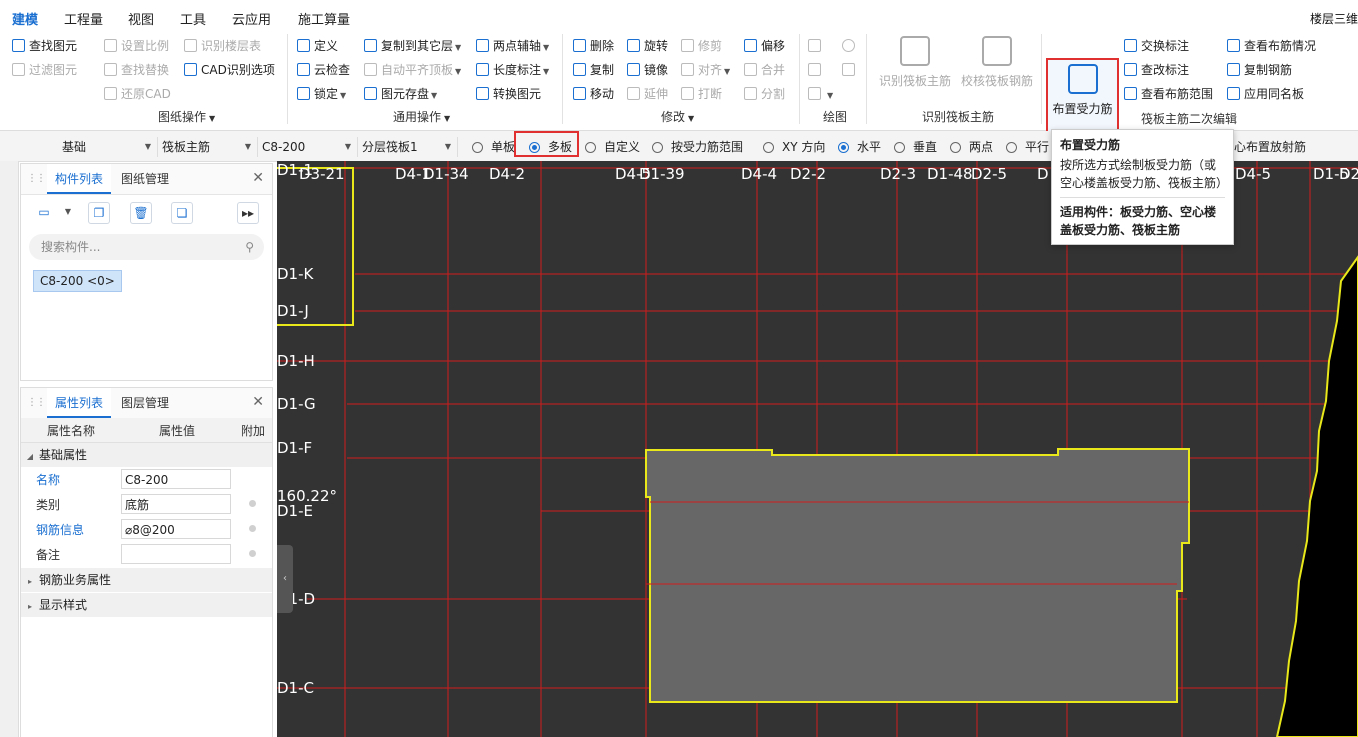 This screenshot has height=737, width=1358. I want to click on split-button: 分割, so click(764, 94).